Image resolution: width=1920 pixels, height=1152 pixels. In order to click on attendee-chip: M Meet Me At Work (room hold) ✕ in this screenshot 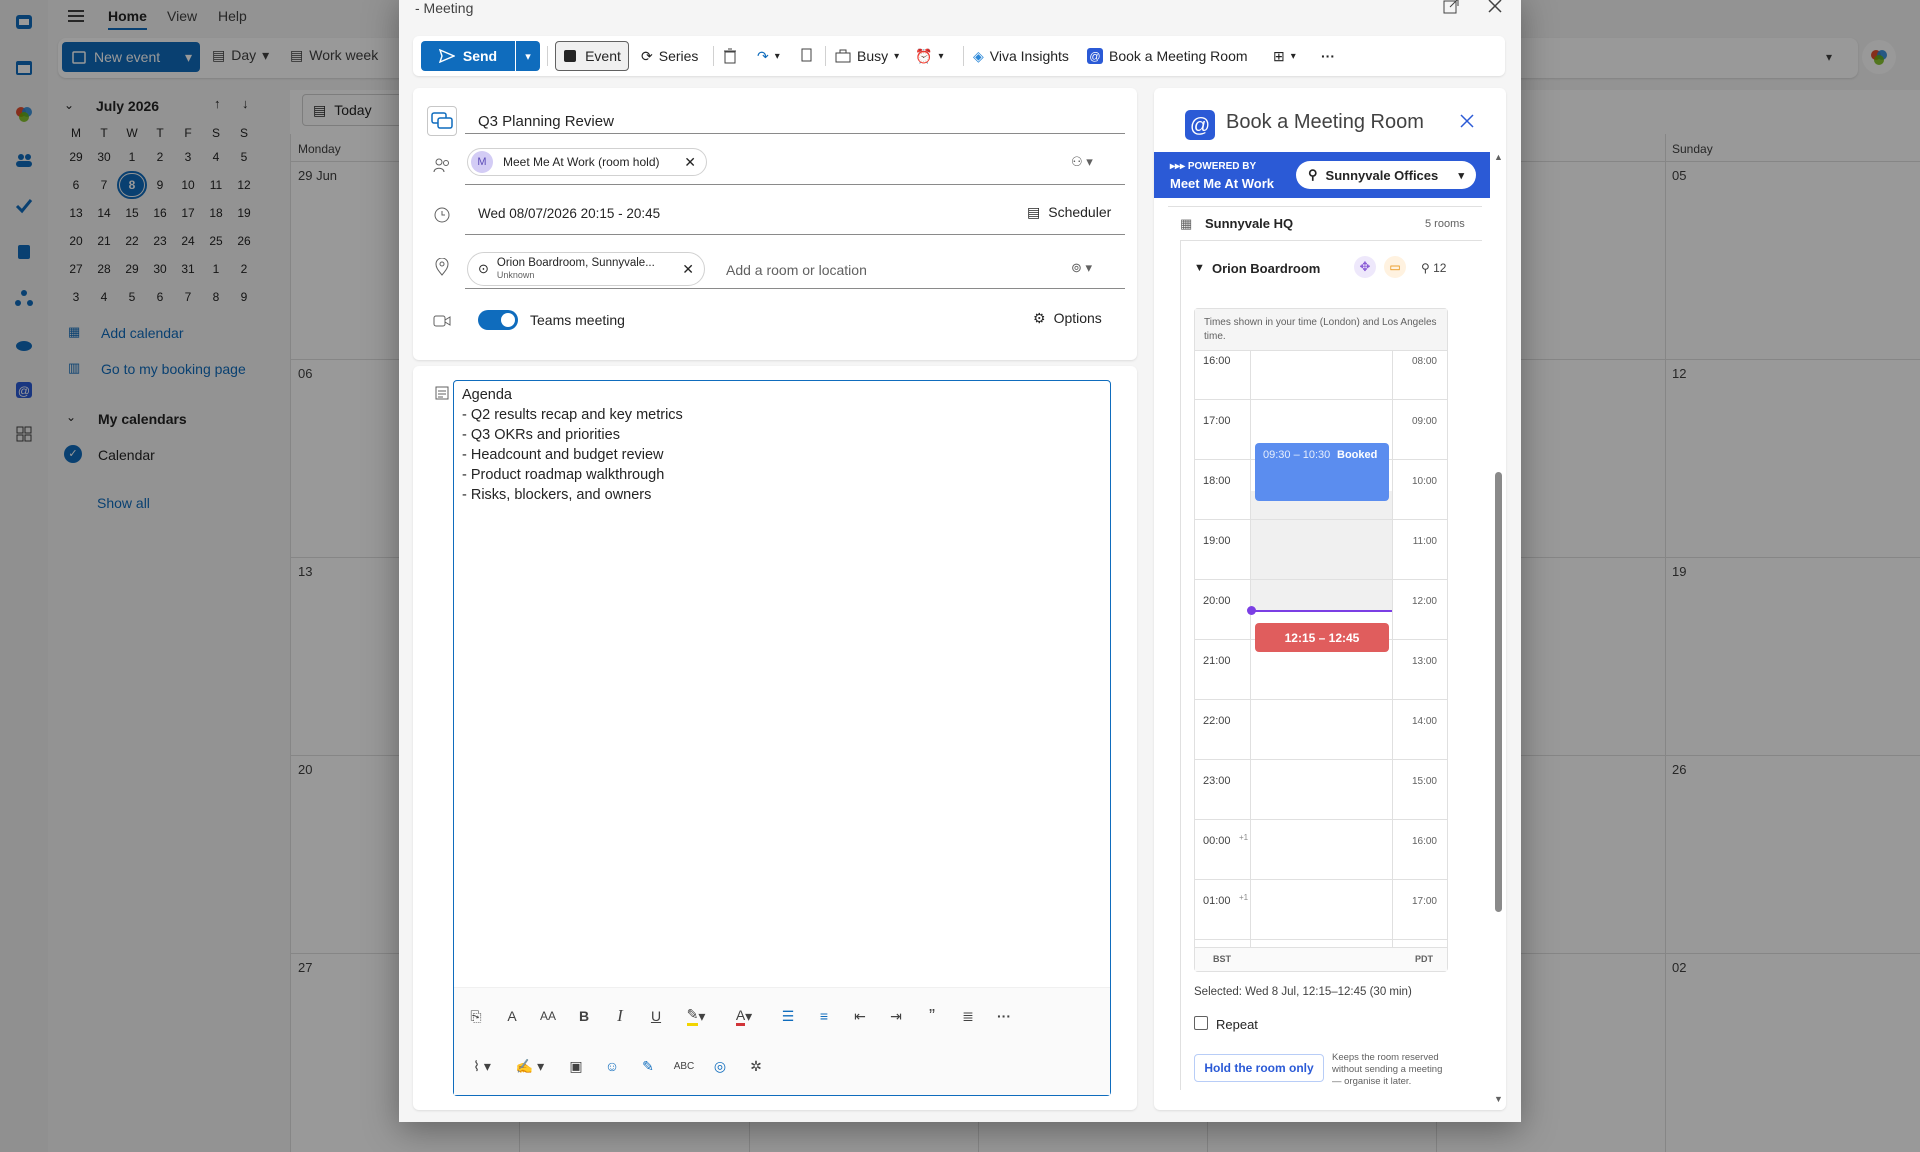, I will do `click(587, 162)`.